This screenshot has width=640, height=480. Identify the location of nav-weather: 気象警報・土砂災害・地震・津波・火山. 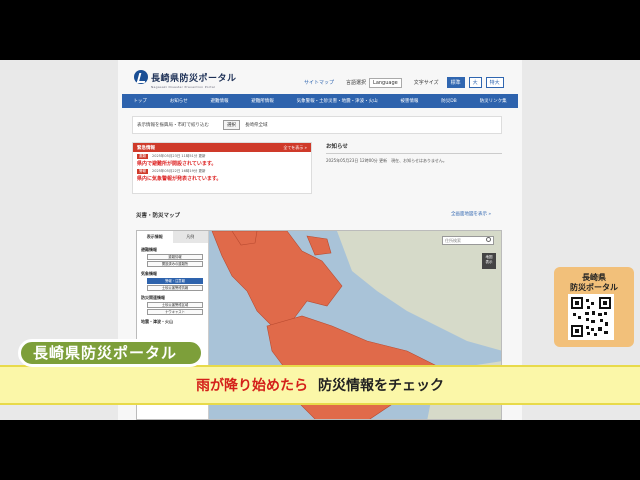
(337, 101).